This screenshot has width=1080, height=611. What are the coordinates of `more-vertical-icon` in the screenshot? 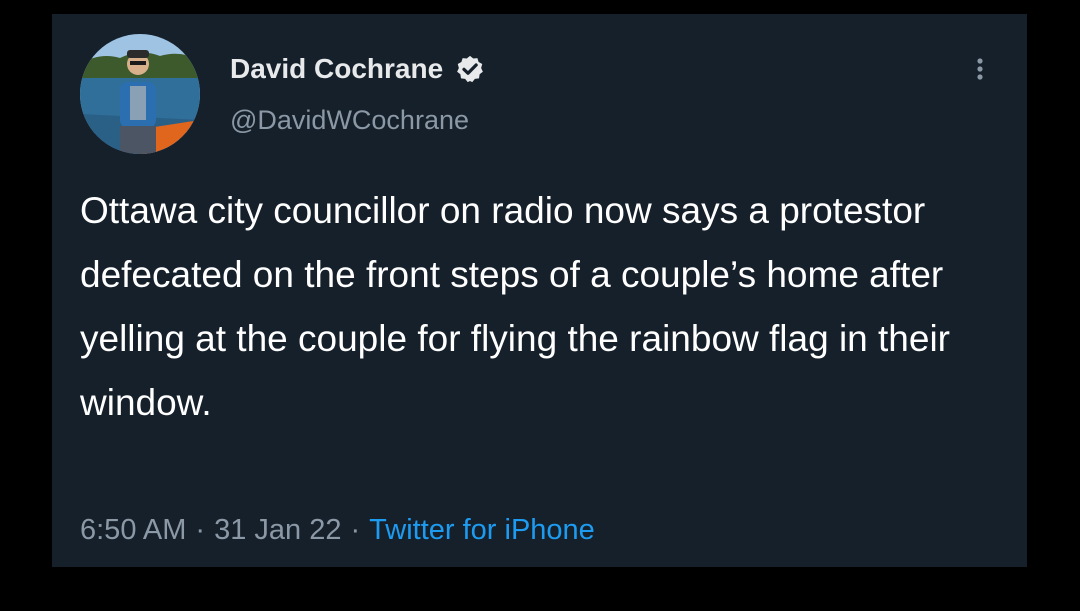 It's located at (980, 71).